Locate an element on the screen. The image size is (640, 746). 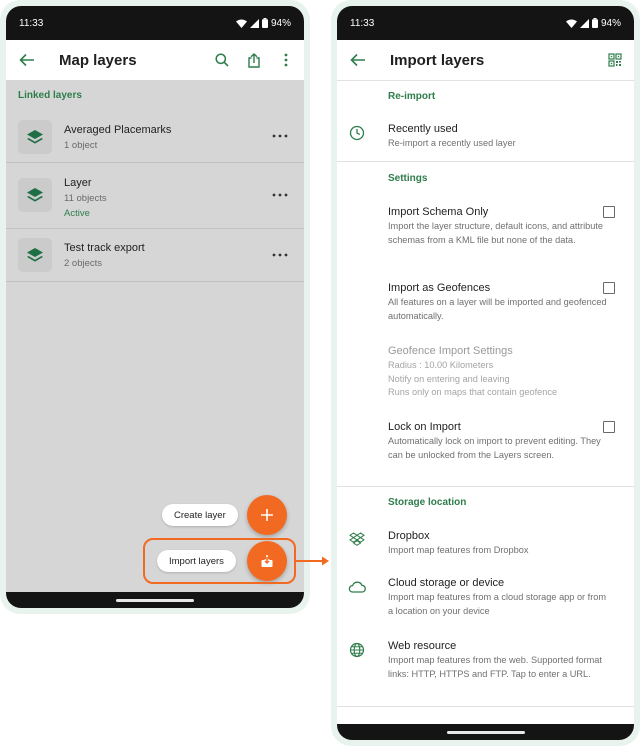
import-schema-title: Import Schema Only is located at coordinates (438, 212).